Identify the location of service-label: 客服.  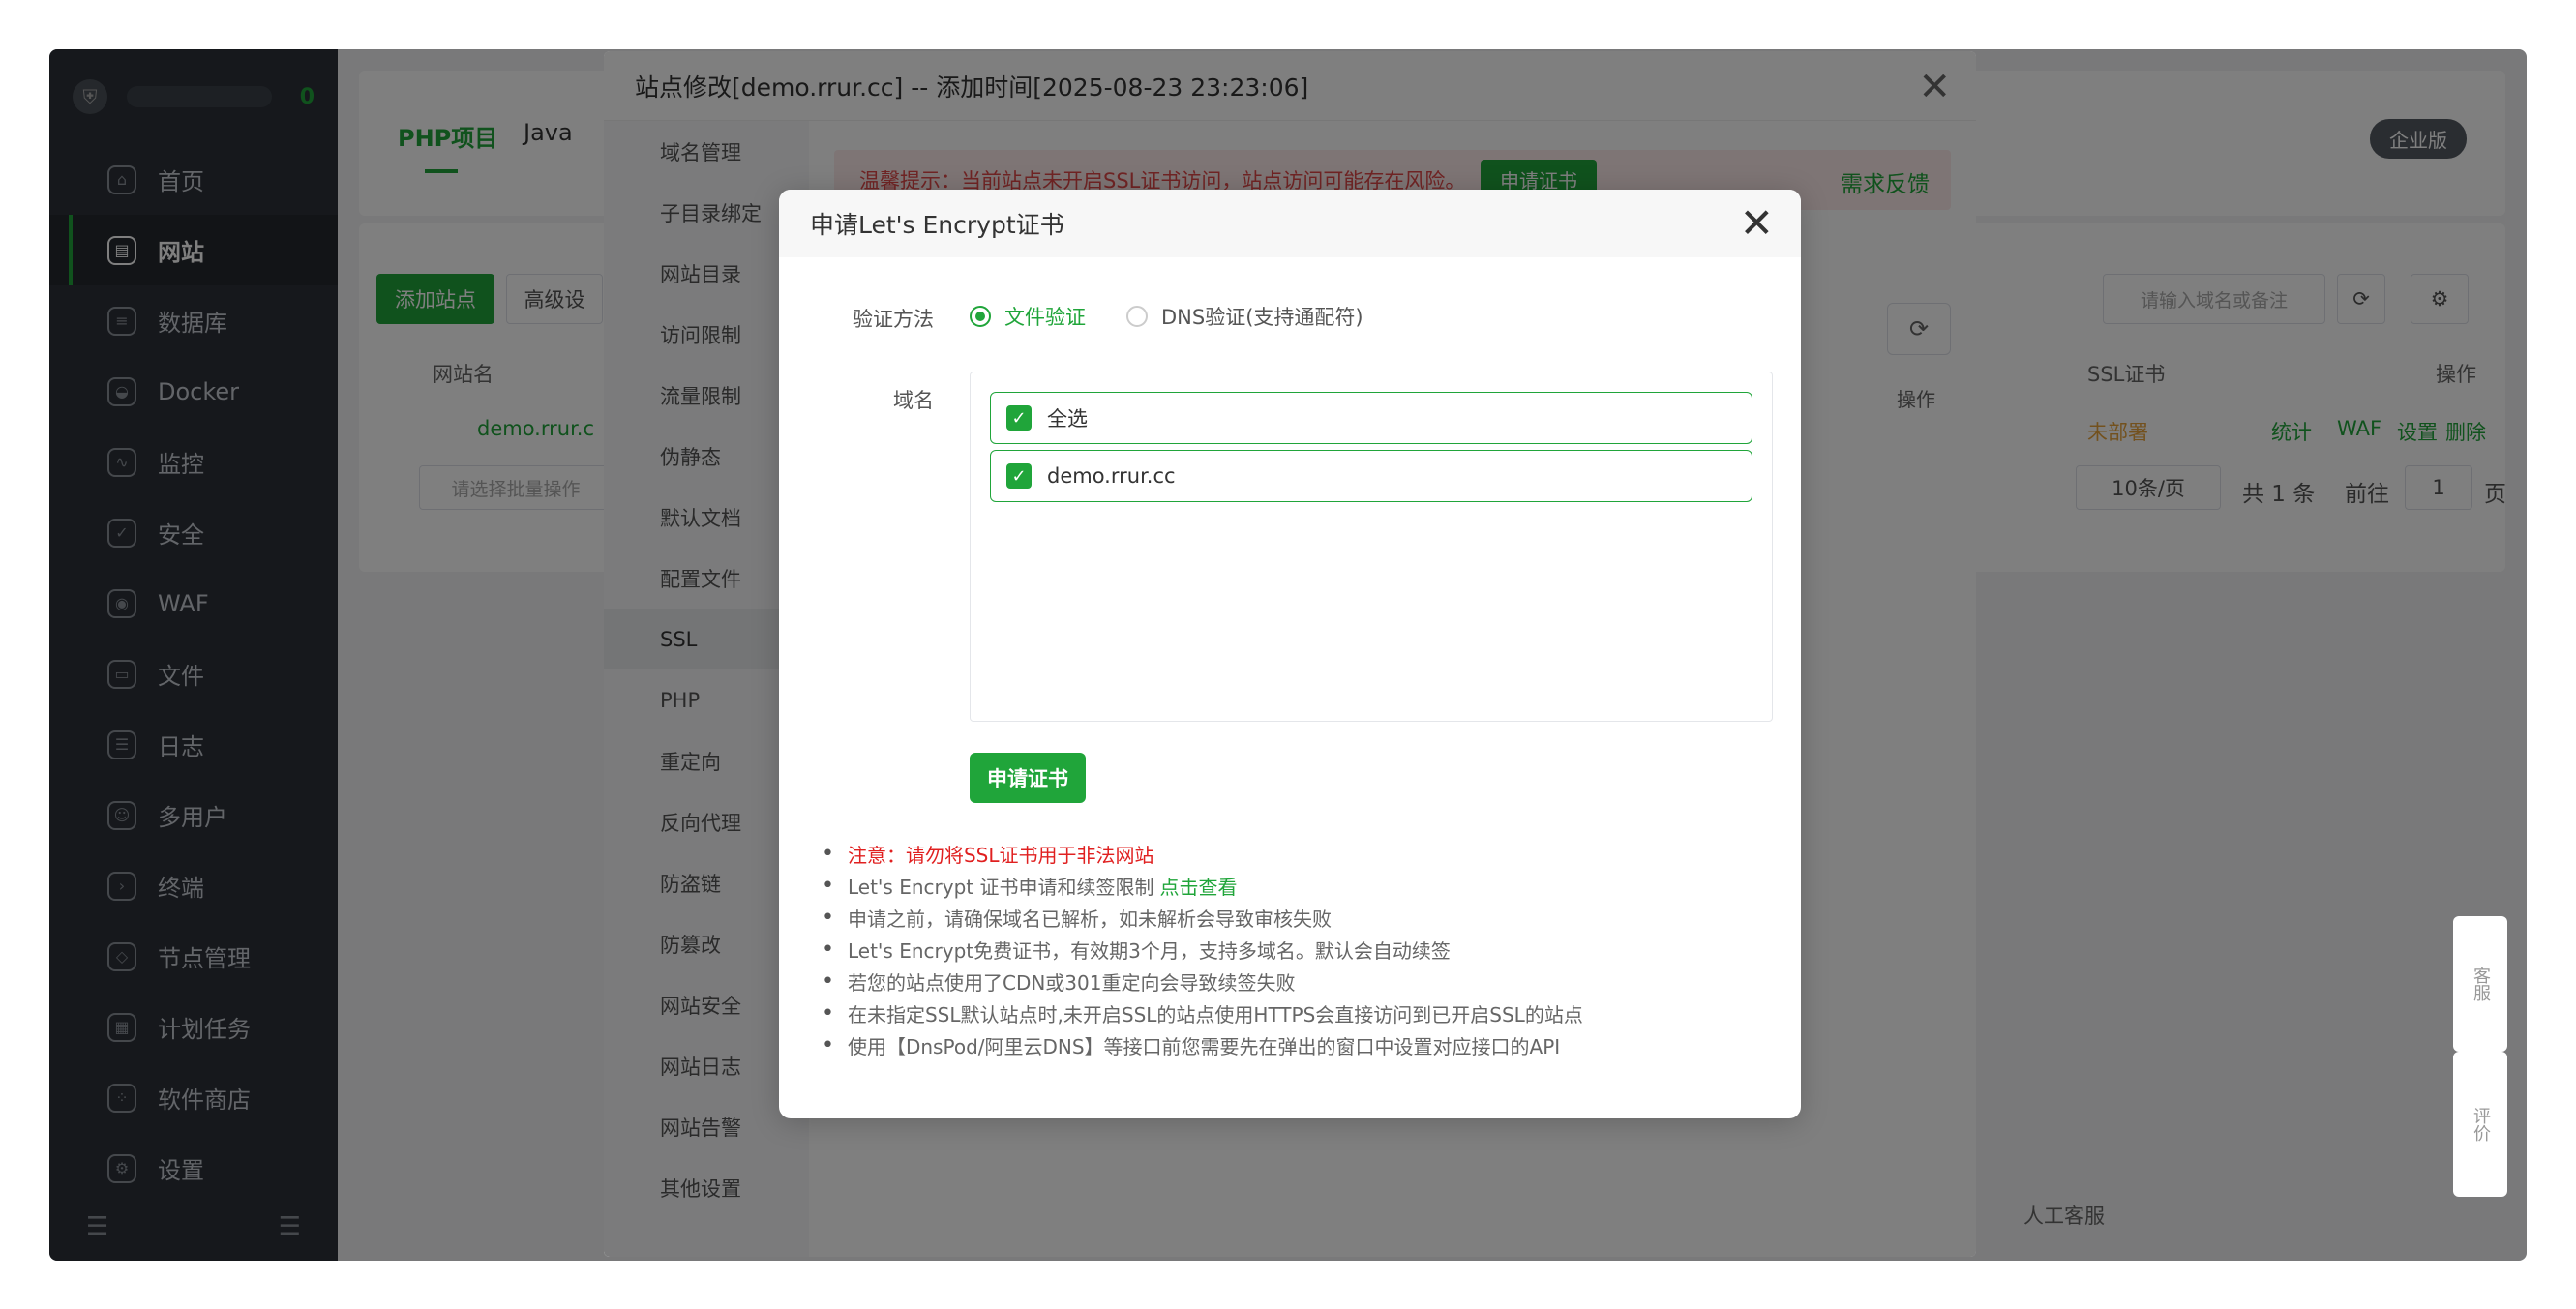
(2481, 984).